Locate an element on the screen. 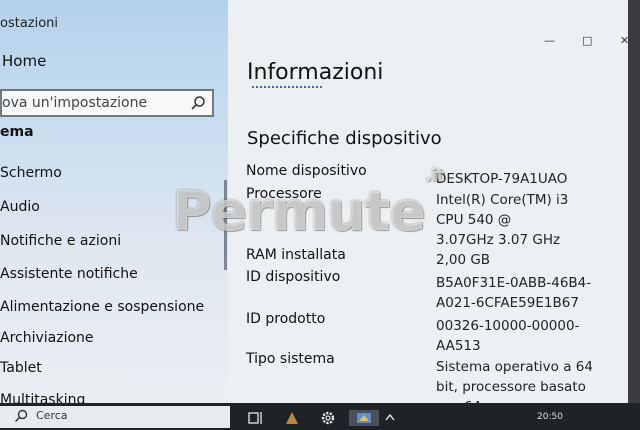 The image size is (640, 430). minimize-button: — is located at coordinates (549, 40).